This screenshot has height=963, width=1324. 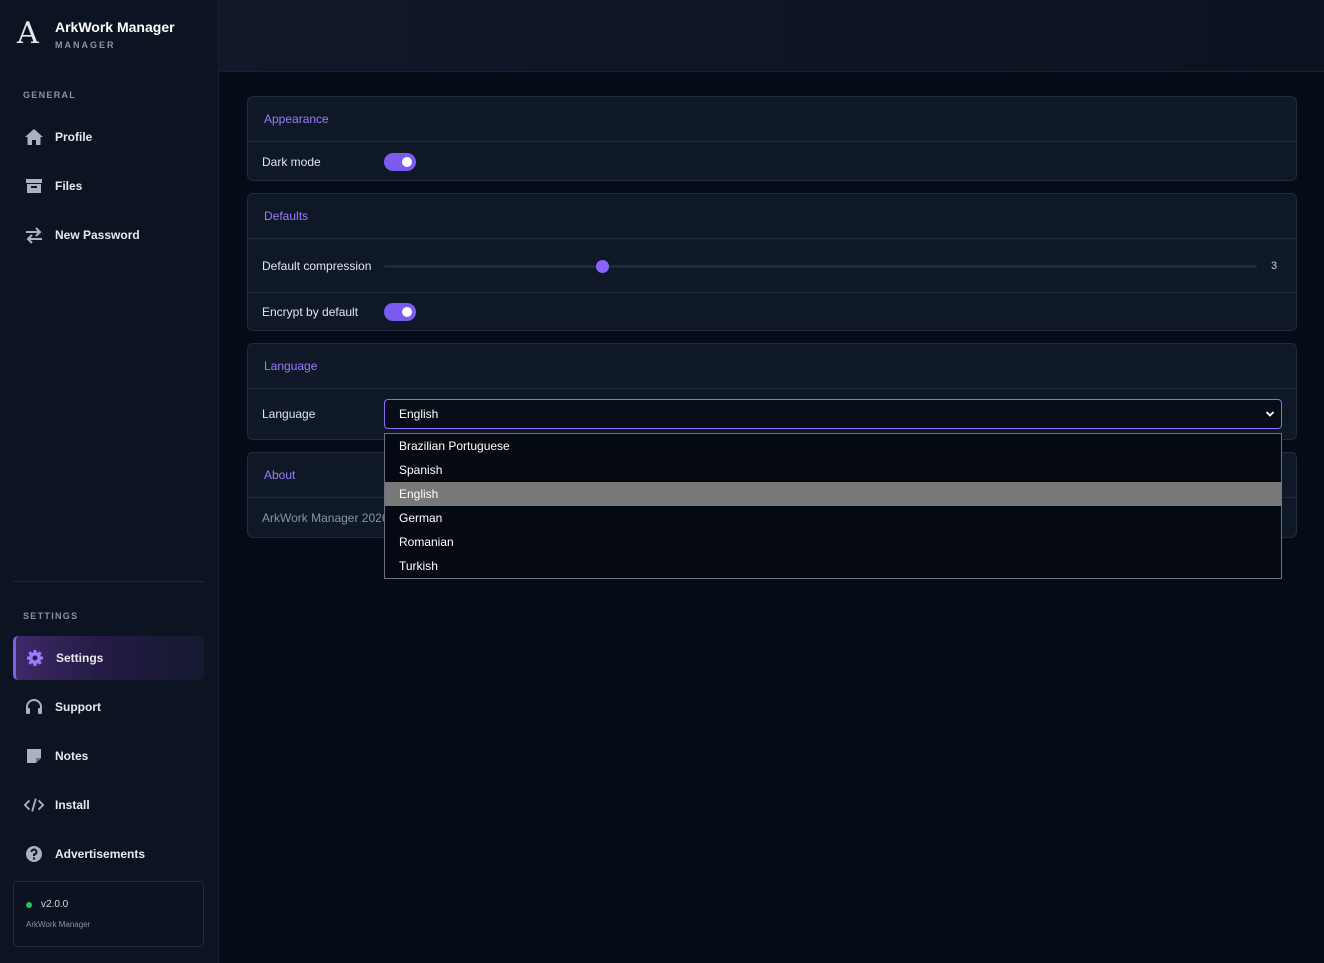 What do you see at coordinates (833, 446) in the screenshot?
I see `language-option: Brazilian Portuguese` at bounding box center [833, 446].